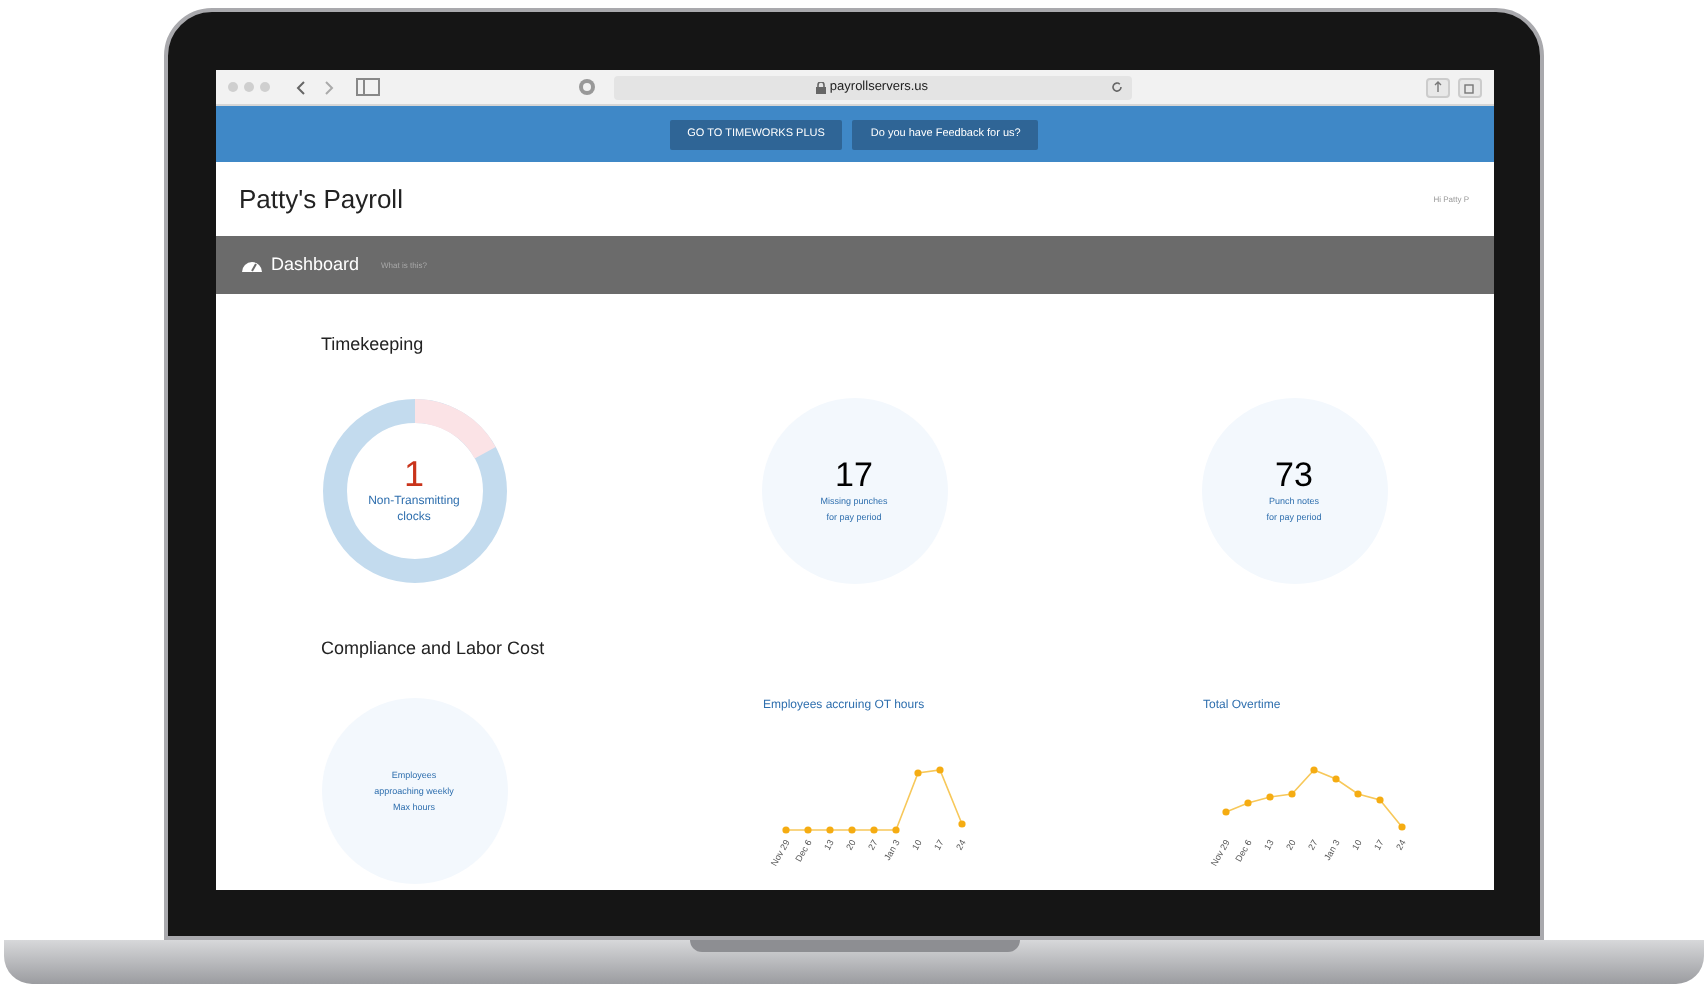 The width and height of the screenshot is (1708, 996). Describe the element at coordinates (251, 265) in the screenshot. I see `speedometer-icon` at that location.